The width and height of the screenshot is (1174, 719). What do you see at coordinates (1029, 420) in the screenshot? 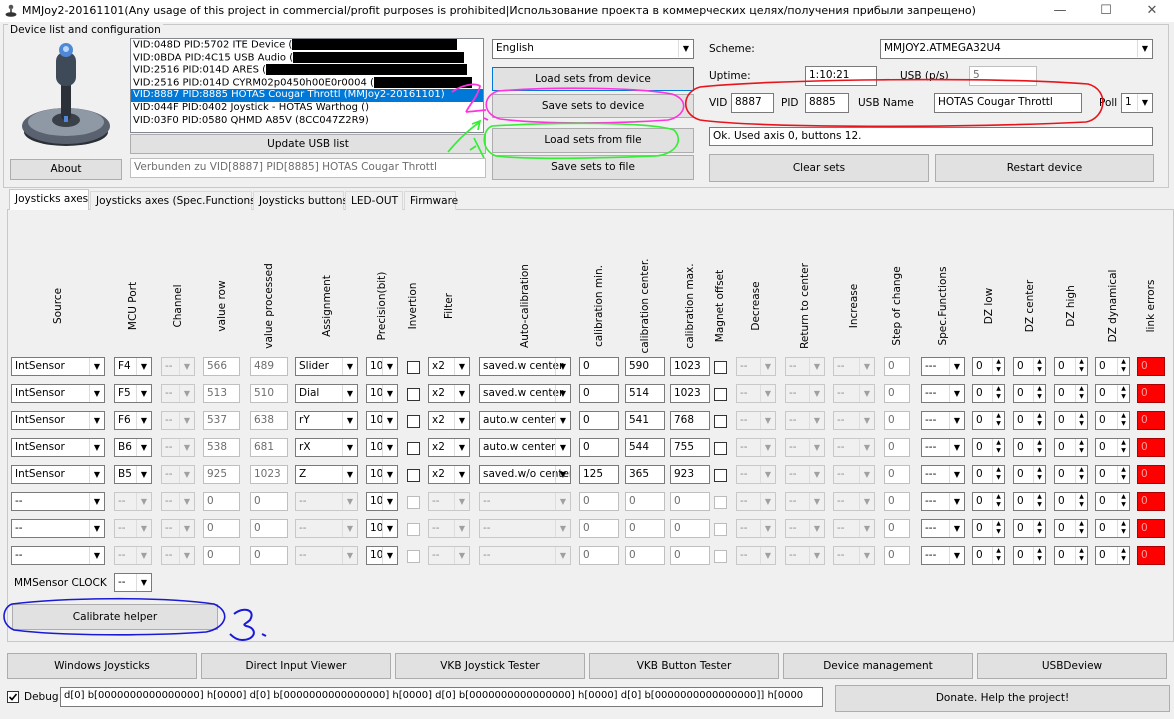
I see `row-3-dzc-spinner: 0 ▲ ▼` at bounding box center [1029, 420].